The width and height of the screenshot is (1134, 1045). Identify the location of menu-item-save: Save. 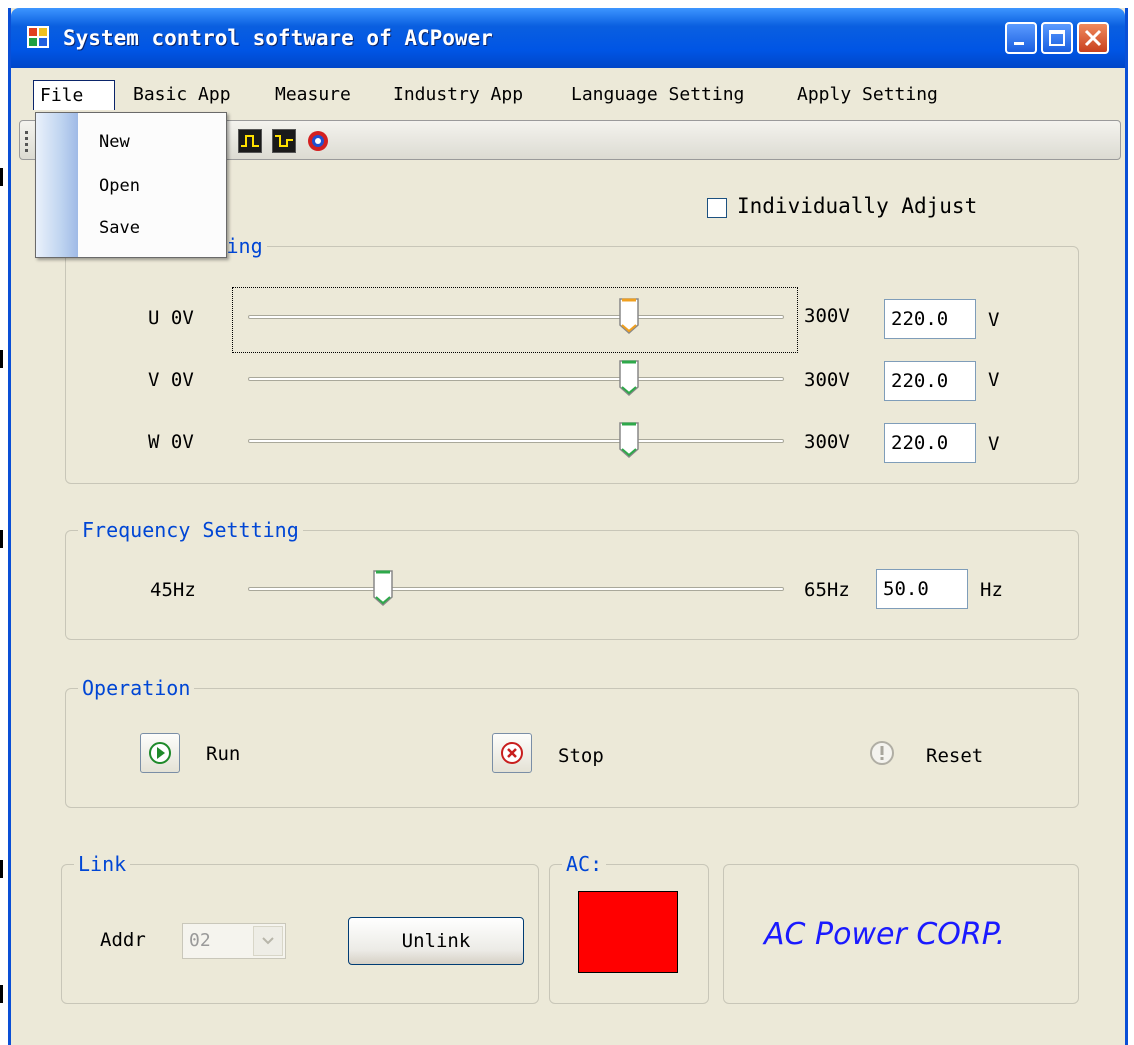
(119, 228).